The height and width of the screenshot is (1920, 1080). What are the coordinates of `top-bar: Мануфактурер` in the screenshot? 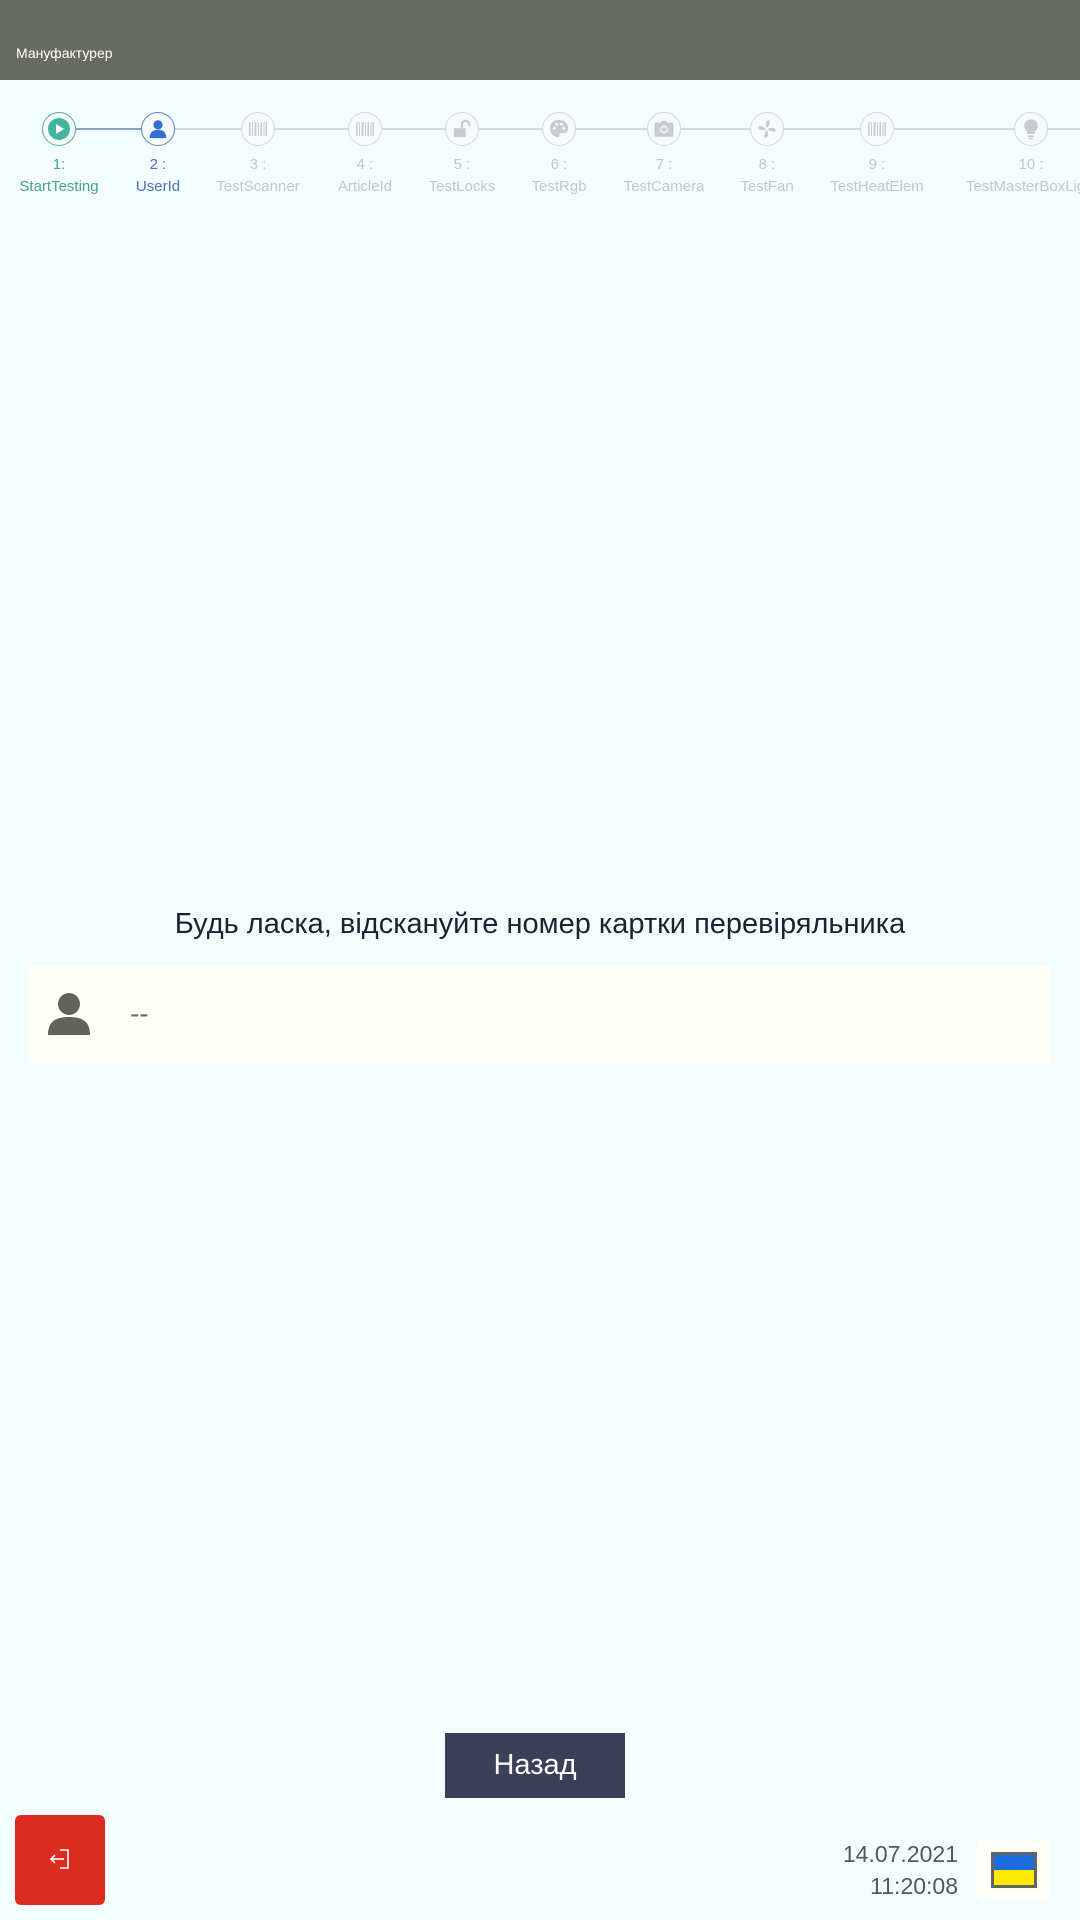 It's located at (540, 40).